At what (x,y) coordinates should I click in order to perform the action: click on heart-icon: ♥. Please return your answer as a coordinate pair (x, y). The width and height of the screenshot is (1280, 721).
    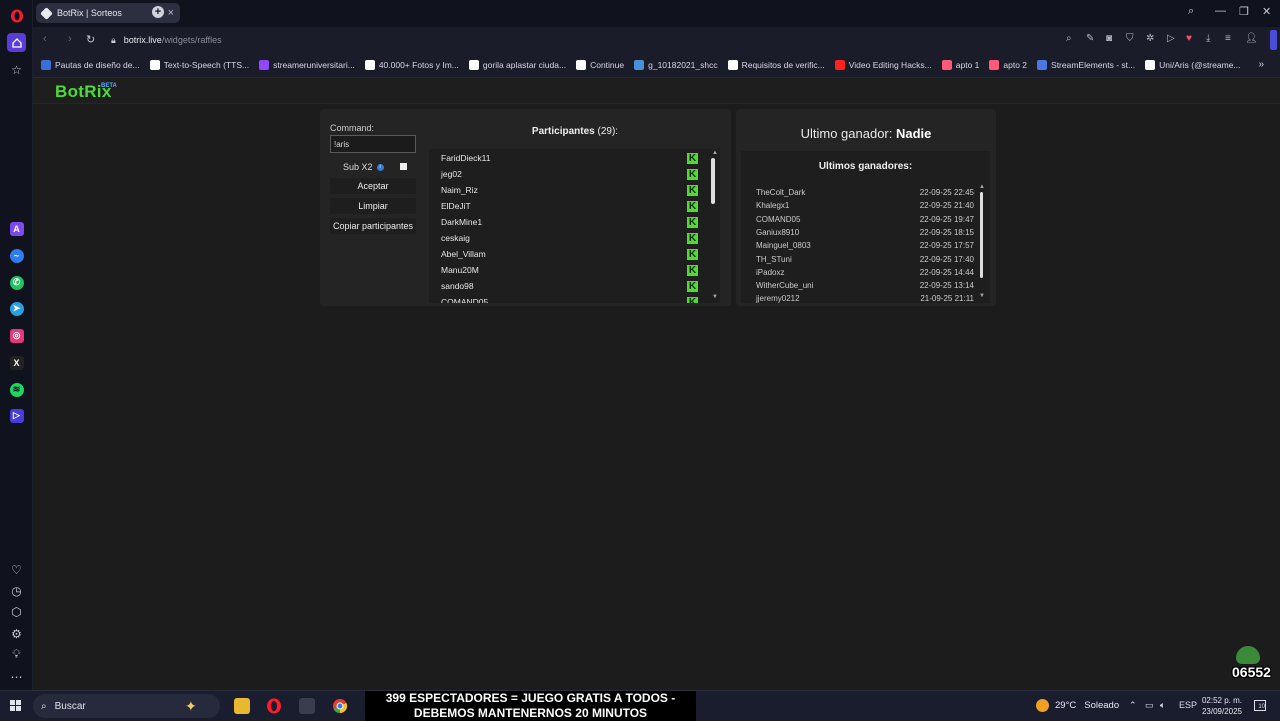
    Looking at the image, I should click on (1189, 38).